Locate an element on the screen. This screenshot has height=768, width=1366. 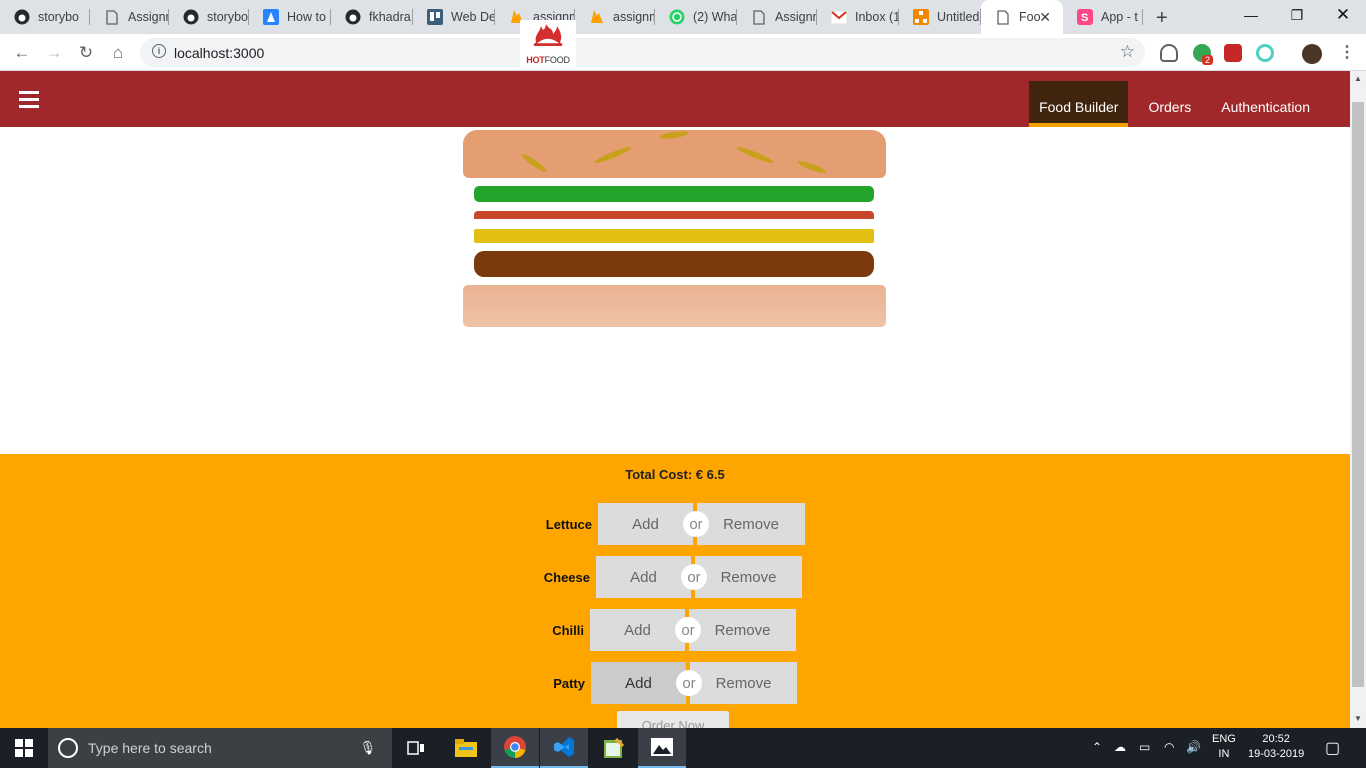
browser-tab: Inbox (1 is located at coordinates (858, 17).